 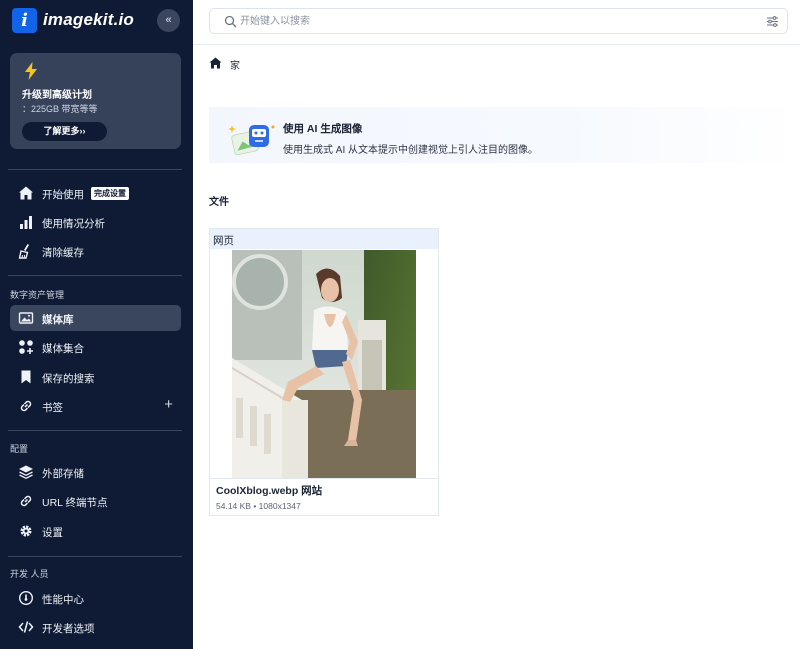 What do you see at coordinates (60, 109) in the screenshot?
I see `upgrade-subtitle: ：225GB 带宽等等` at bounding box center [60, 109].